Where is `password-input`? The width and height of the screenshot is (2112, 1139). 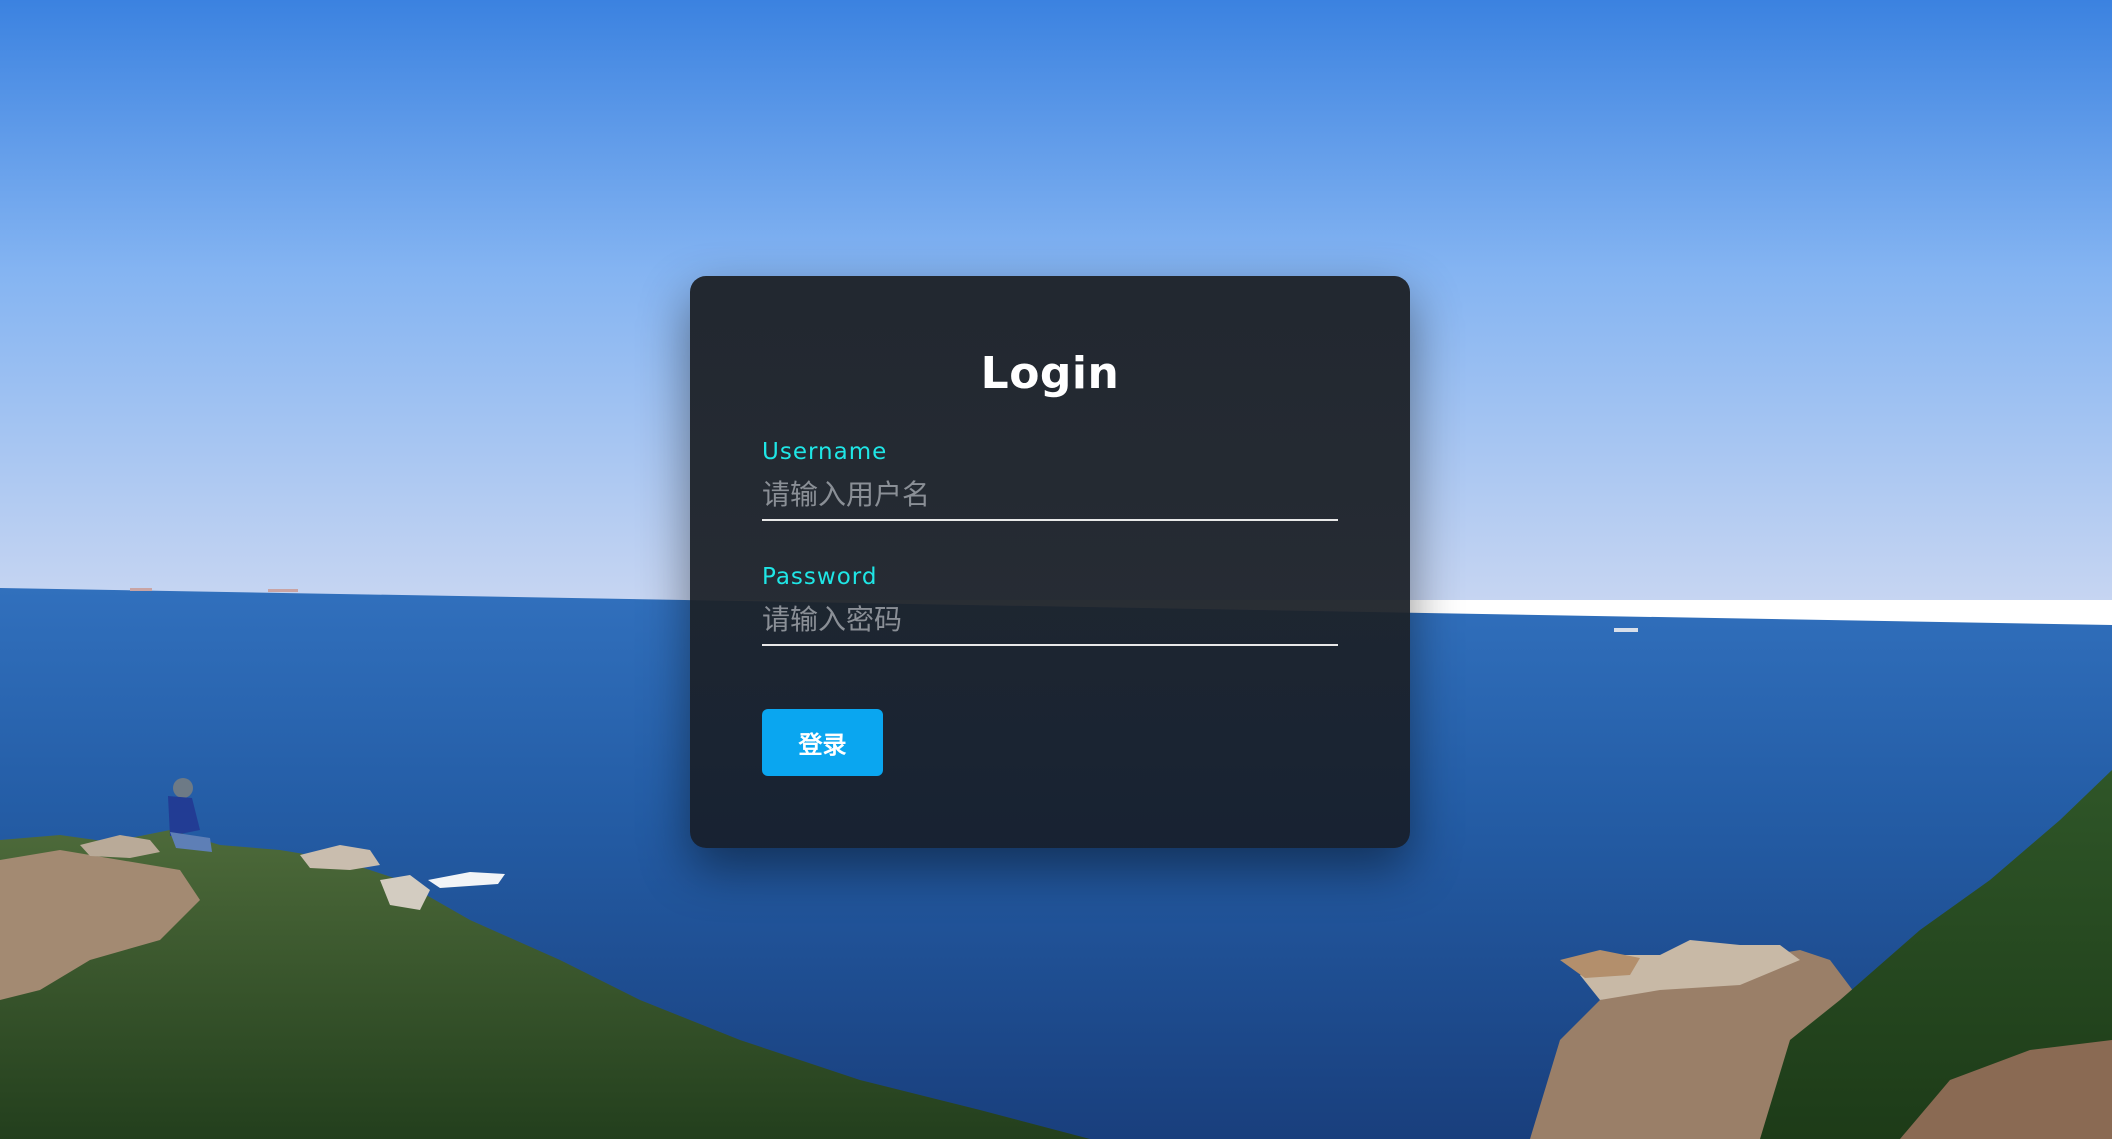
password-input is located at coordinates (1050, 620).